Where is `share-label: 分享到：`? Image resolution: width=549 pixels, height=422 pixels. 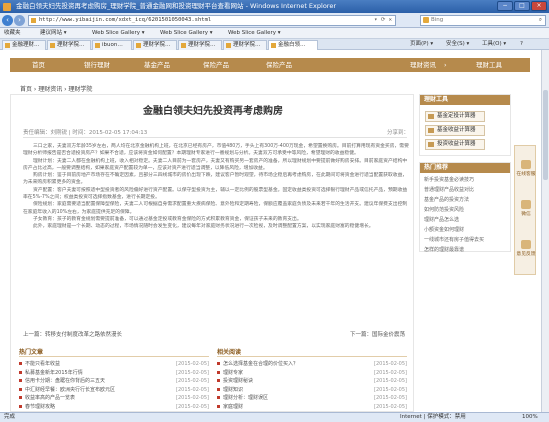 share-label: 分享到： is located at coordinates (398, 132).